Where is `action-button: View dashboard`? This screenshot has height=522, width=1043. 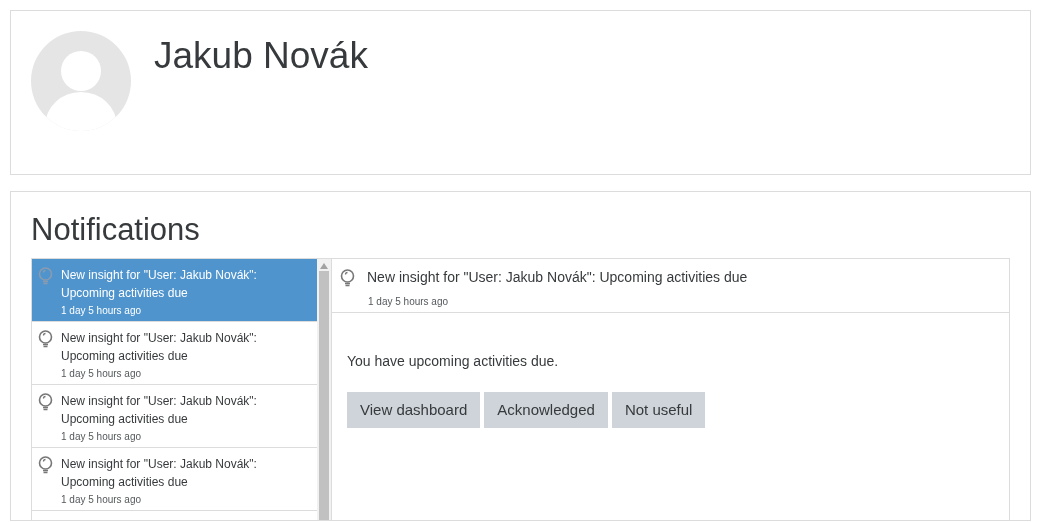
action-button: View dashboard is located at coordinates (414, 410).